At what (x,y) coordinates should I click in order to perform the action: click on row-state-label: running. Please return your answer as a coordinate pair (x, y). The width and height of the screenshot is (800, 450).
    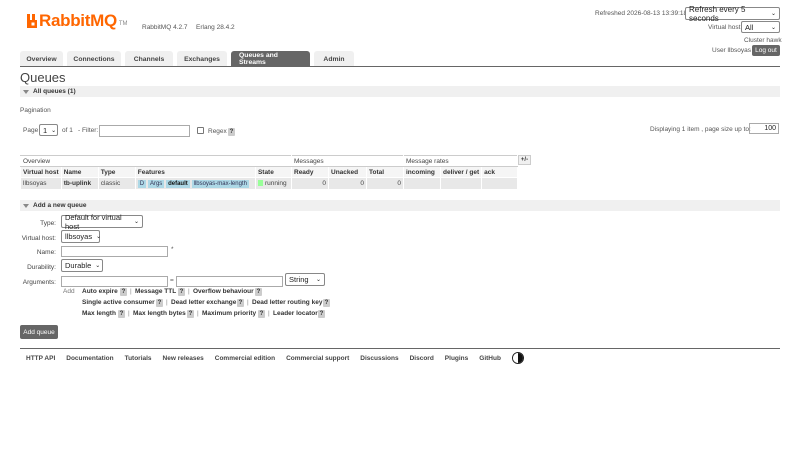
    Looking at the image, I should click on (275, 183).